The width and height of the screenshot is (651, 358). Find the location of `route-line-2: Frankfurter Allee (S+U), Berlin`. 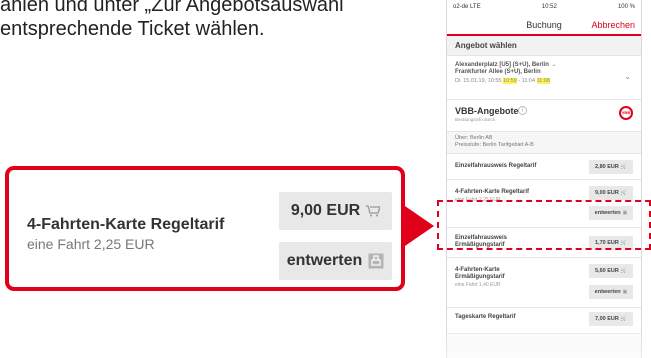

route-line-2: Frankfurter Allee (S+U), Berlin is located at coordinates (498, 72).